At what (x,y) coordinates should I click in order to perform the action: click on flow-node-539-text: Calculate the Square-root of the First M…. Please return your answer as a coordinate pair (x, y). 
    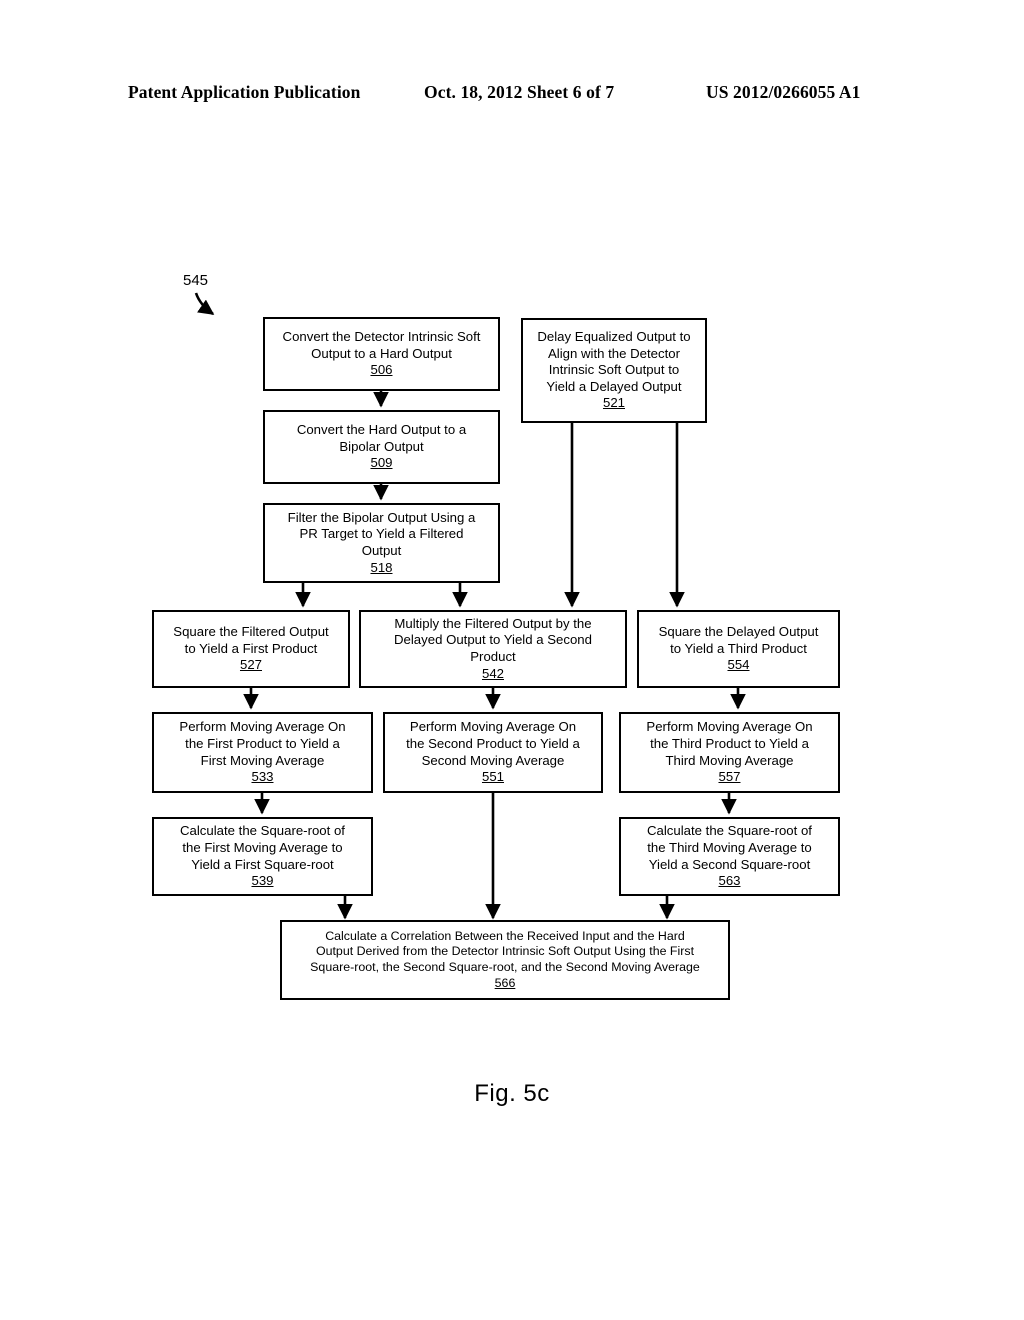
    Looking at the image, I should click on (262, 847).